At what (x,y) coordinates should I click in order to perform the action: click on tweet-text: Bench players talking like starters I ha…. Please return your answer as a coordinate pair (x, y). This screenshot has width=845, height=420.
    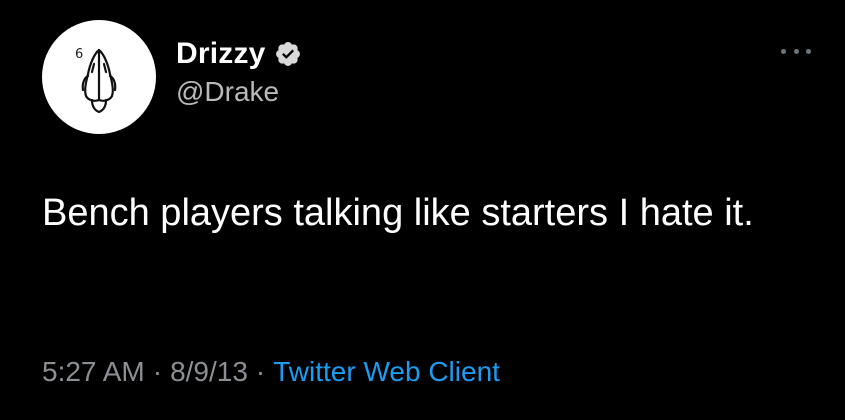
    Looking at the image, I should click on (398, 213).